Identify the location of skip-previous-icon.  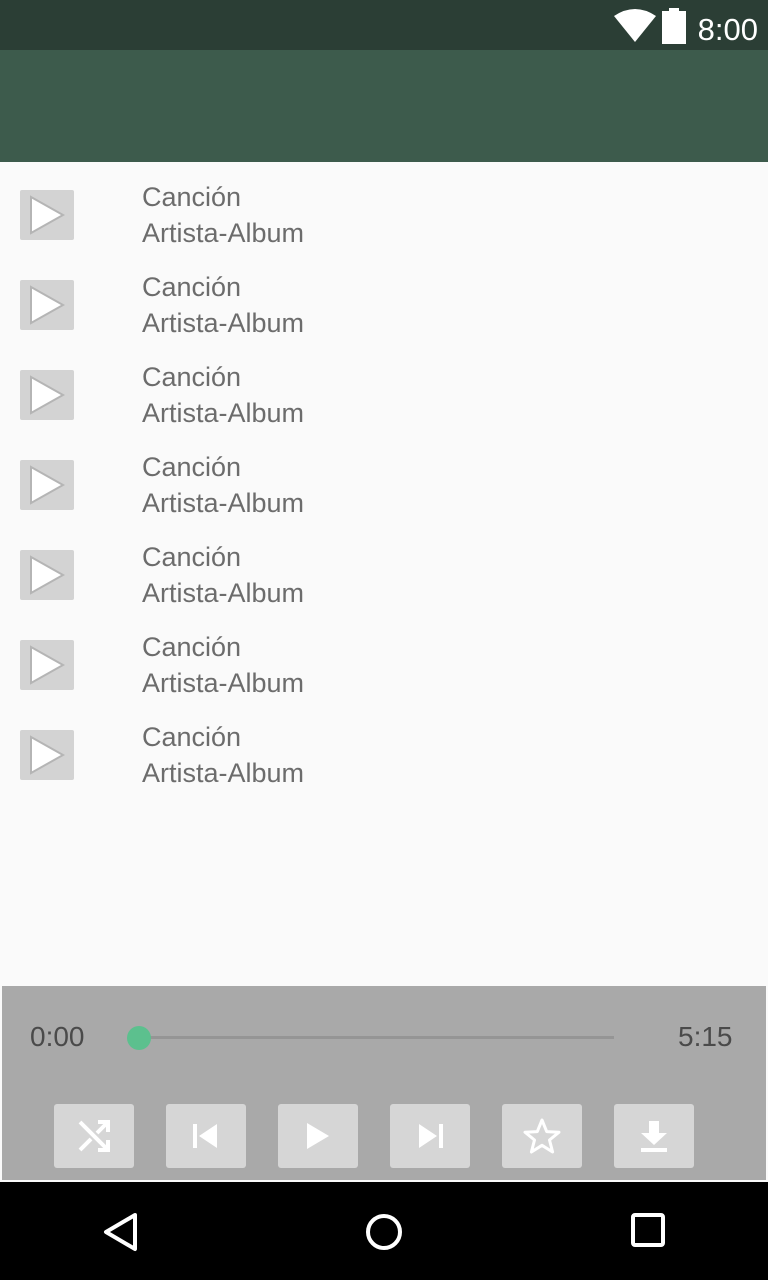
(205, 1136).